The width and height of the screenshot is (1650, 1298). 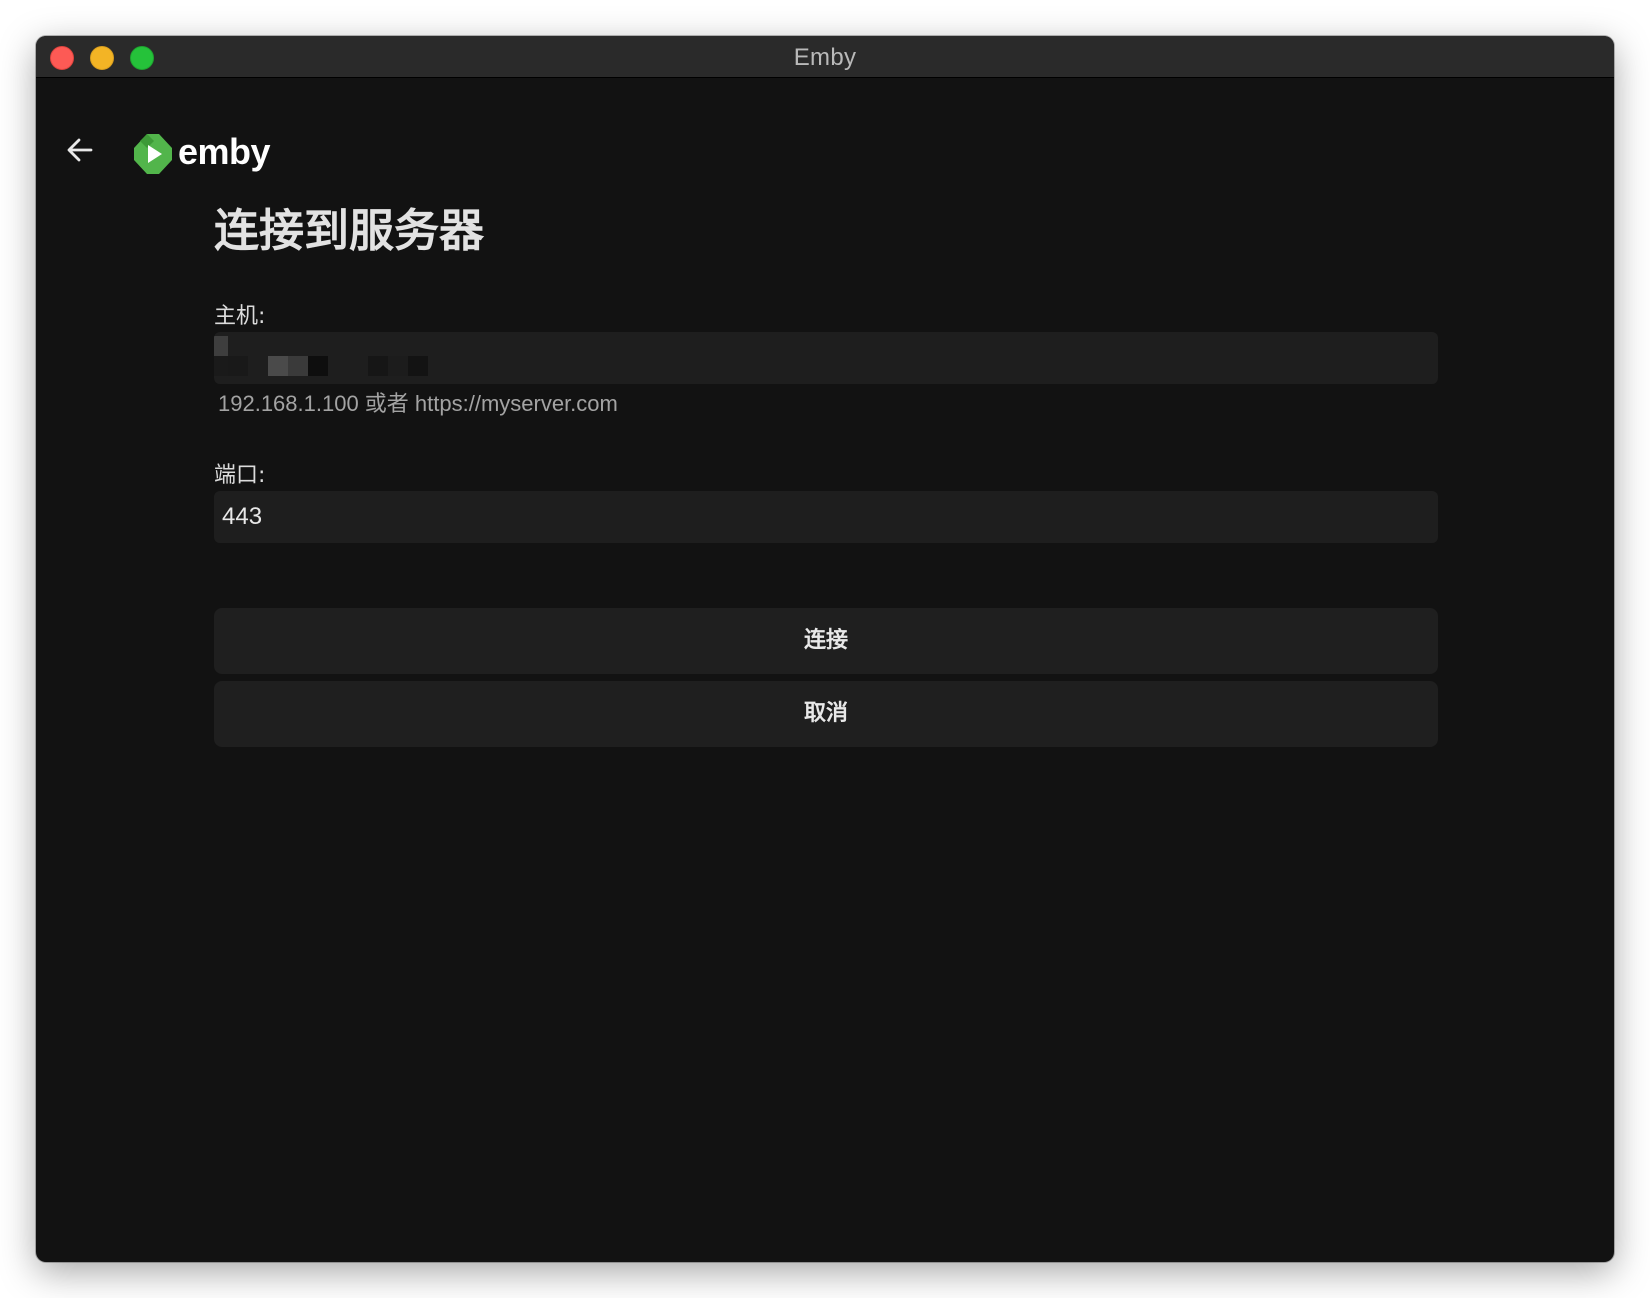 I want to click on redacted-host-value, so click(x=334, y=358).